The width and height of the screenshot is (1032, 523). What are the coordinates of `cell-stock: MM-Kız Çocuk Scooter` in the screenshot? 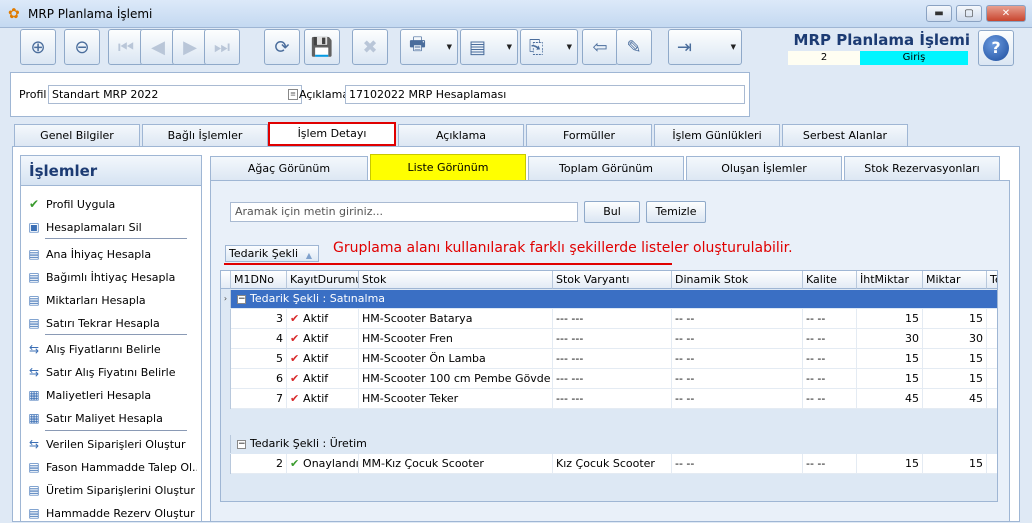 It's located at (456, 464).